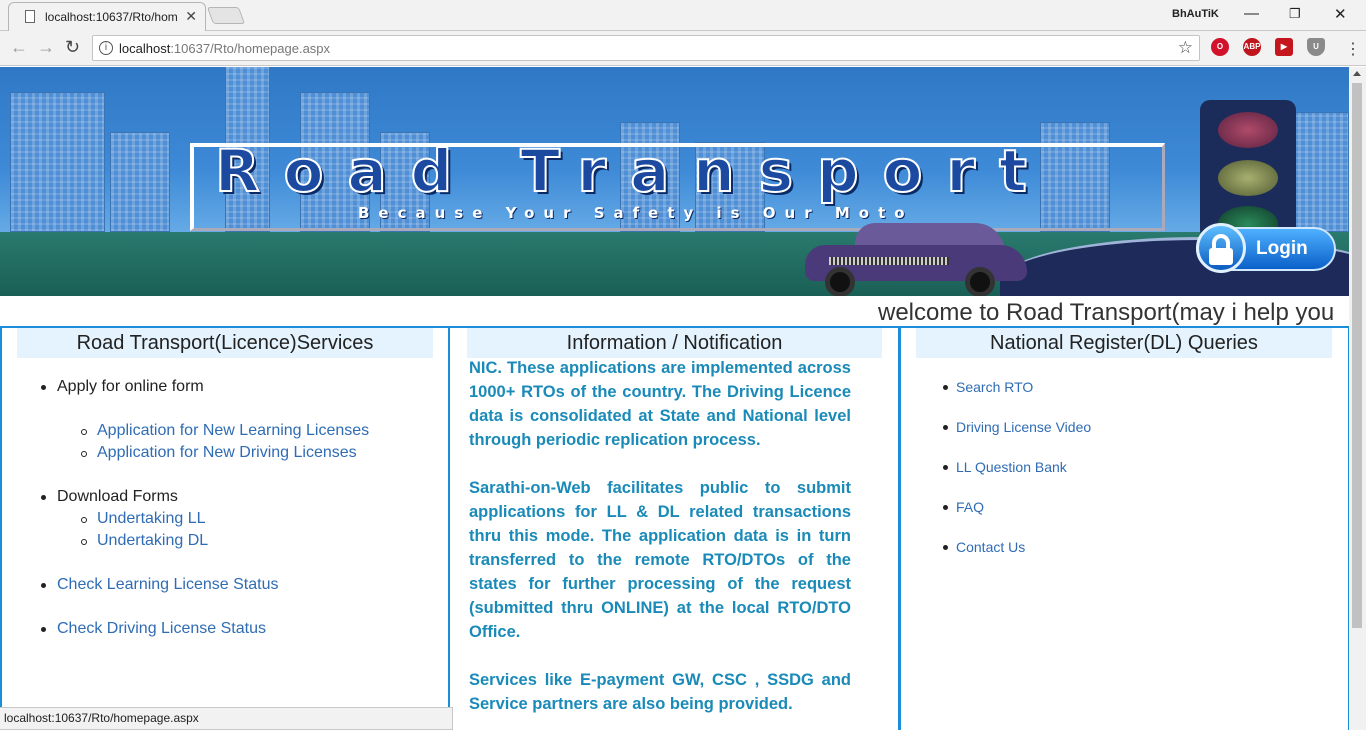  I want to click on car-illustration, so click(916, 256).